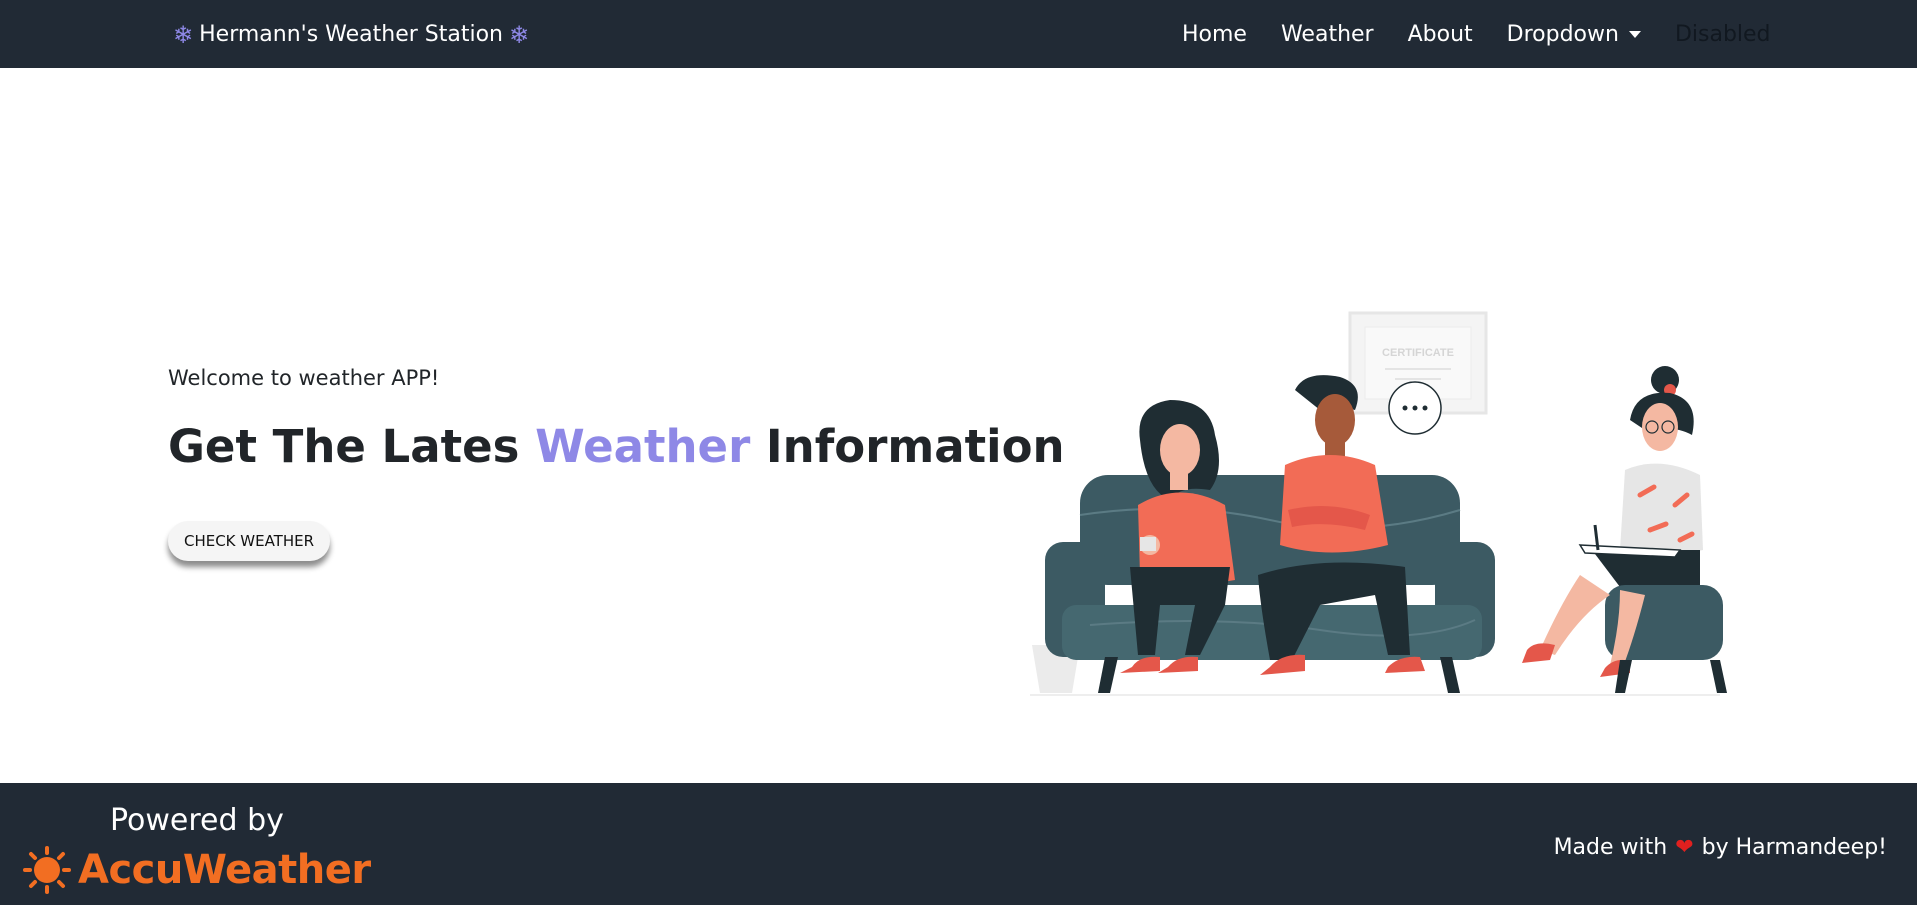 The width and height of the screenshot is (1917, 905). I want to click on made-with-label: Made with, so click(1610, 847).